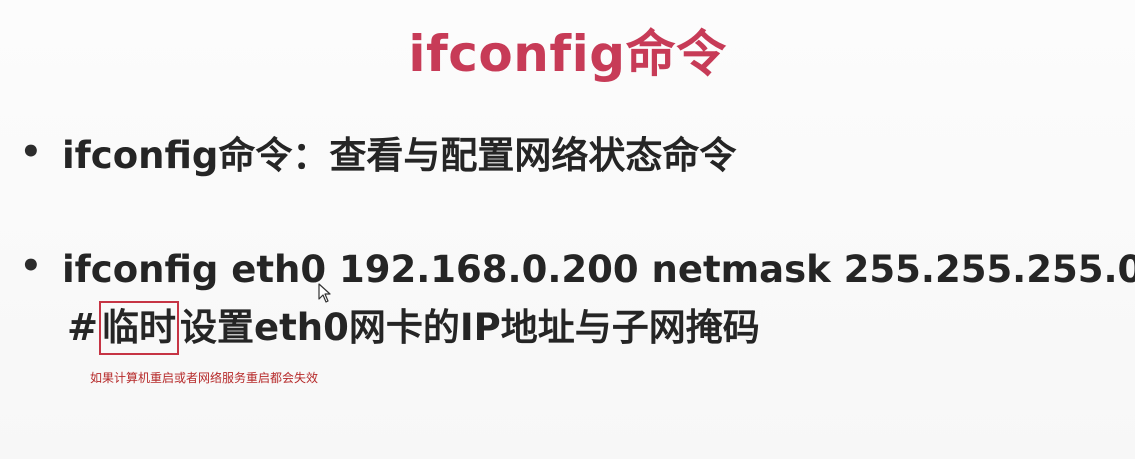  I want to click on bullet-item-1: • ifconfig命令：查看与配置网络状态命令, so click(378, 156).